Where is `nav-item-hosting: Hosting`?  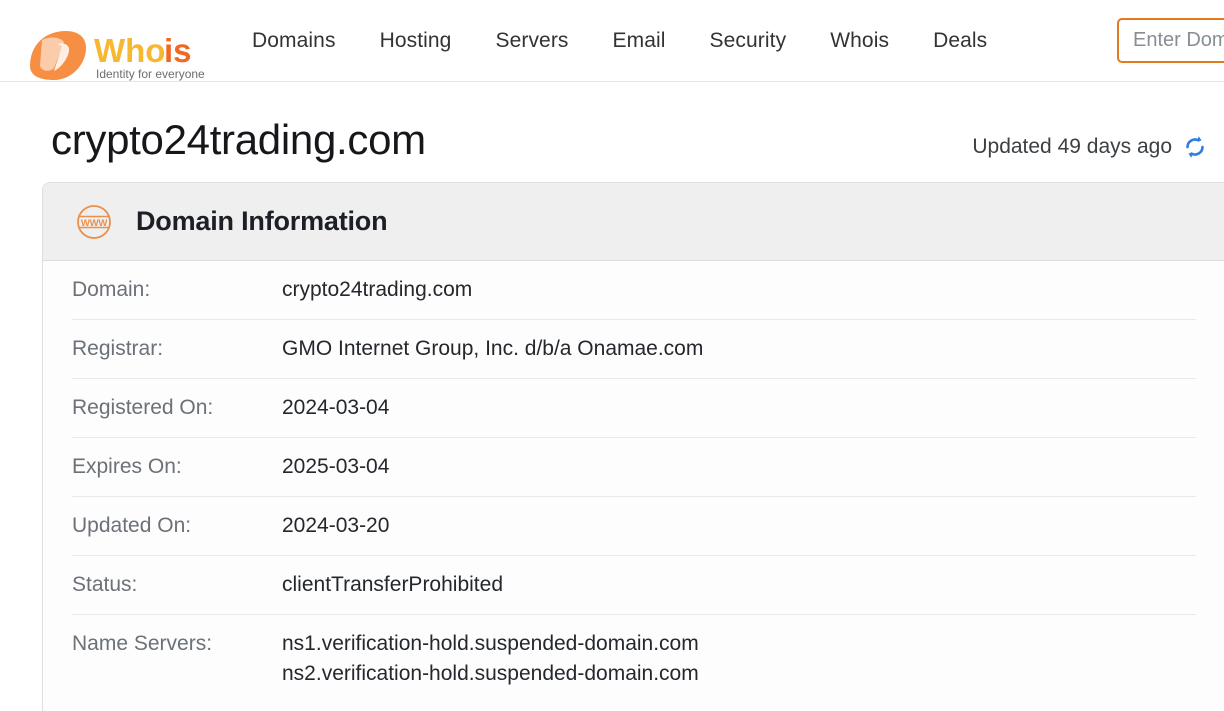 nav-item-hosting: Hosting is located at coordinates (416, 41).